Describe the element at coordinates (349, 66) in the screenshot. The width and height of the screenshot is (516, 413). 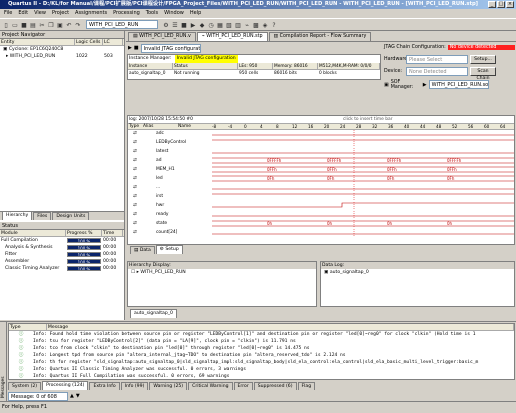
I see `column-blocks: M512,M4K,M-RAM: 0/0/0` at that location.